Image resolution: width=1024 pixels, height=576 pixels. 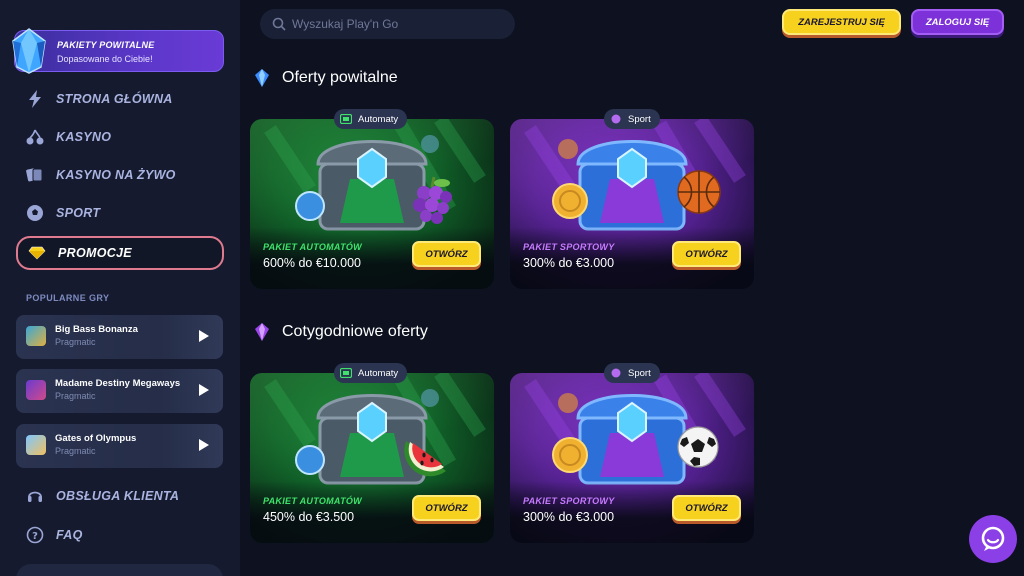 I want to click on section-title-welcome-offers: Oferty powitalne, so click(x=326, y=78).